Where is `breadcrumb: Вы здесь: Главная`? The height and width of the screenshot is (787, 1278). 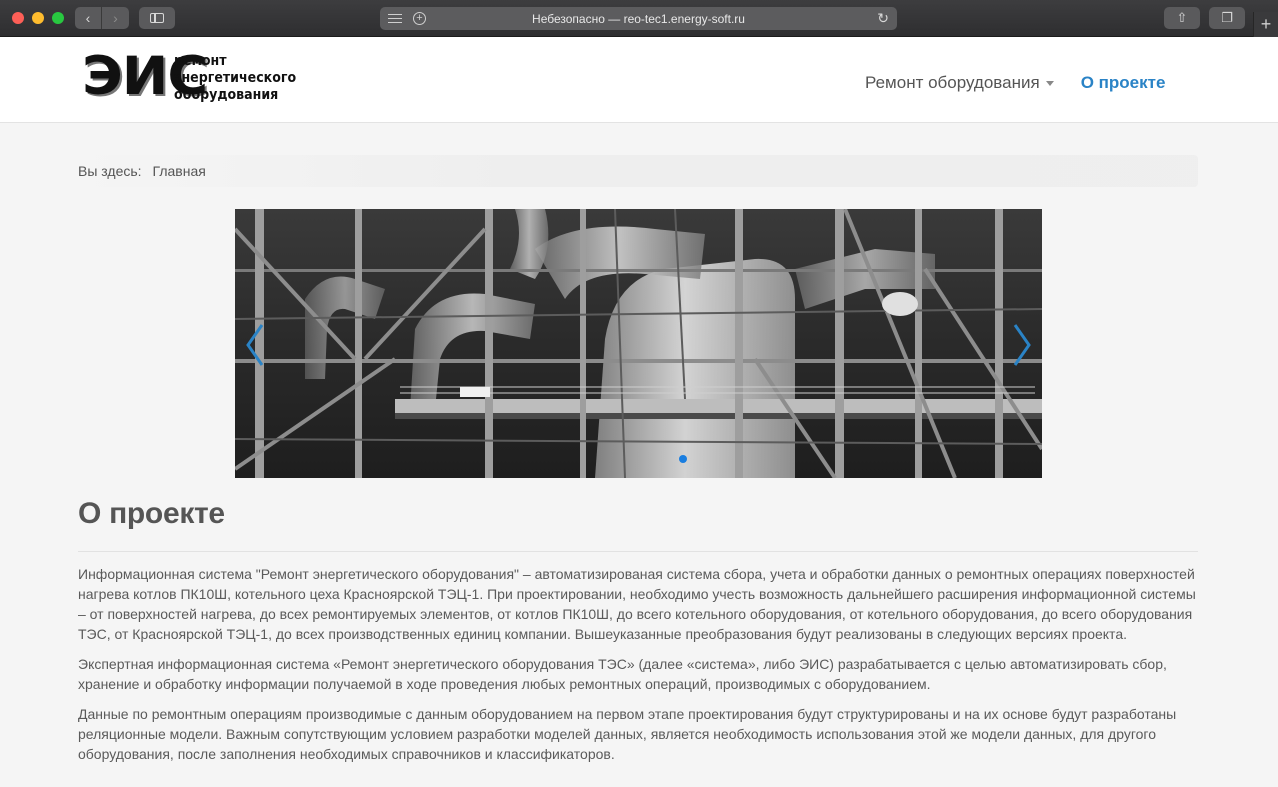
breadcrumb: Вы здесь: Главная is located at coordinates (638, 171).